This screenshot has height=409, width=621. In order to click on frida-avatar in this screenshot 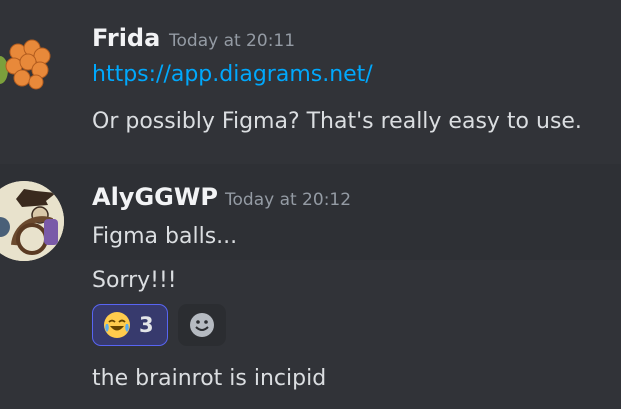, I will do `click(29, 62)`.